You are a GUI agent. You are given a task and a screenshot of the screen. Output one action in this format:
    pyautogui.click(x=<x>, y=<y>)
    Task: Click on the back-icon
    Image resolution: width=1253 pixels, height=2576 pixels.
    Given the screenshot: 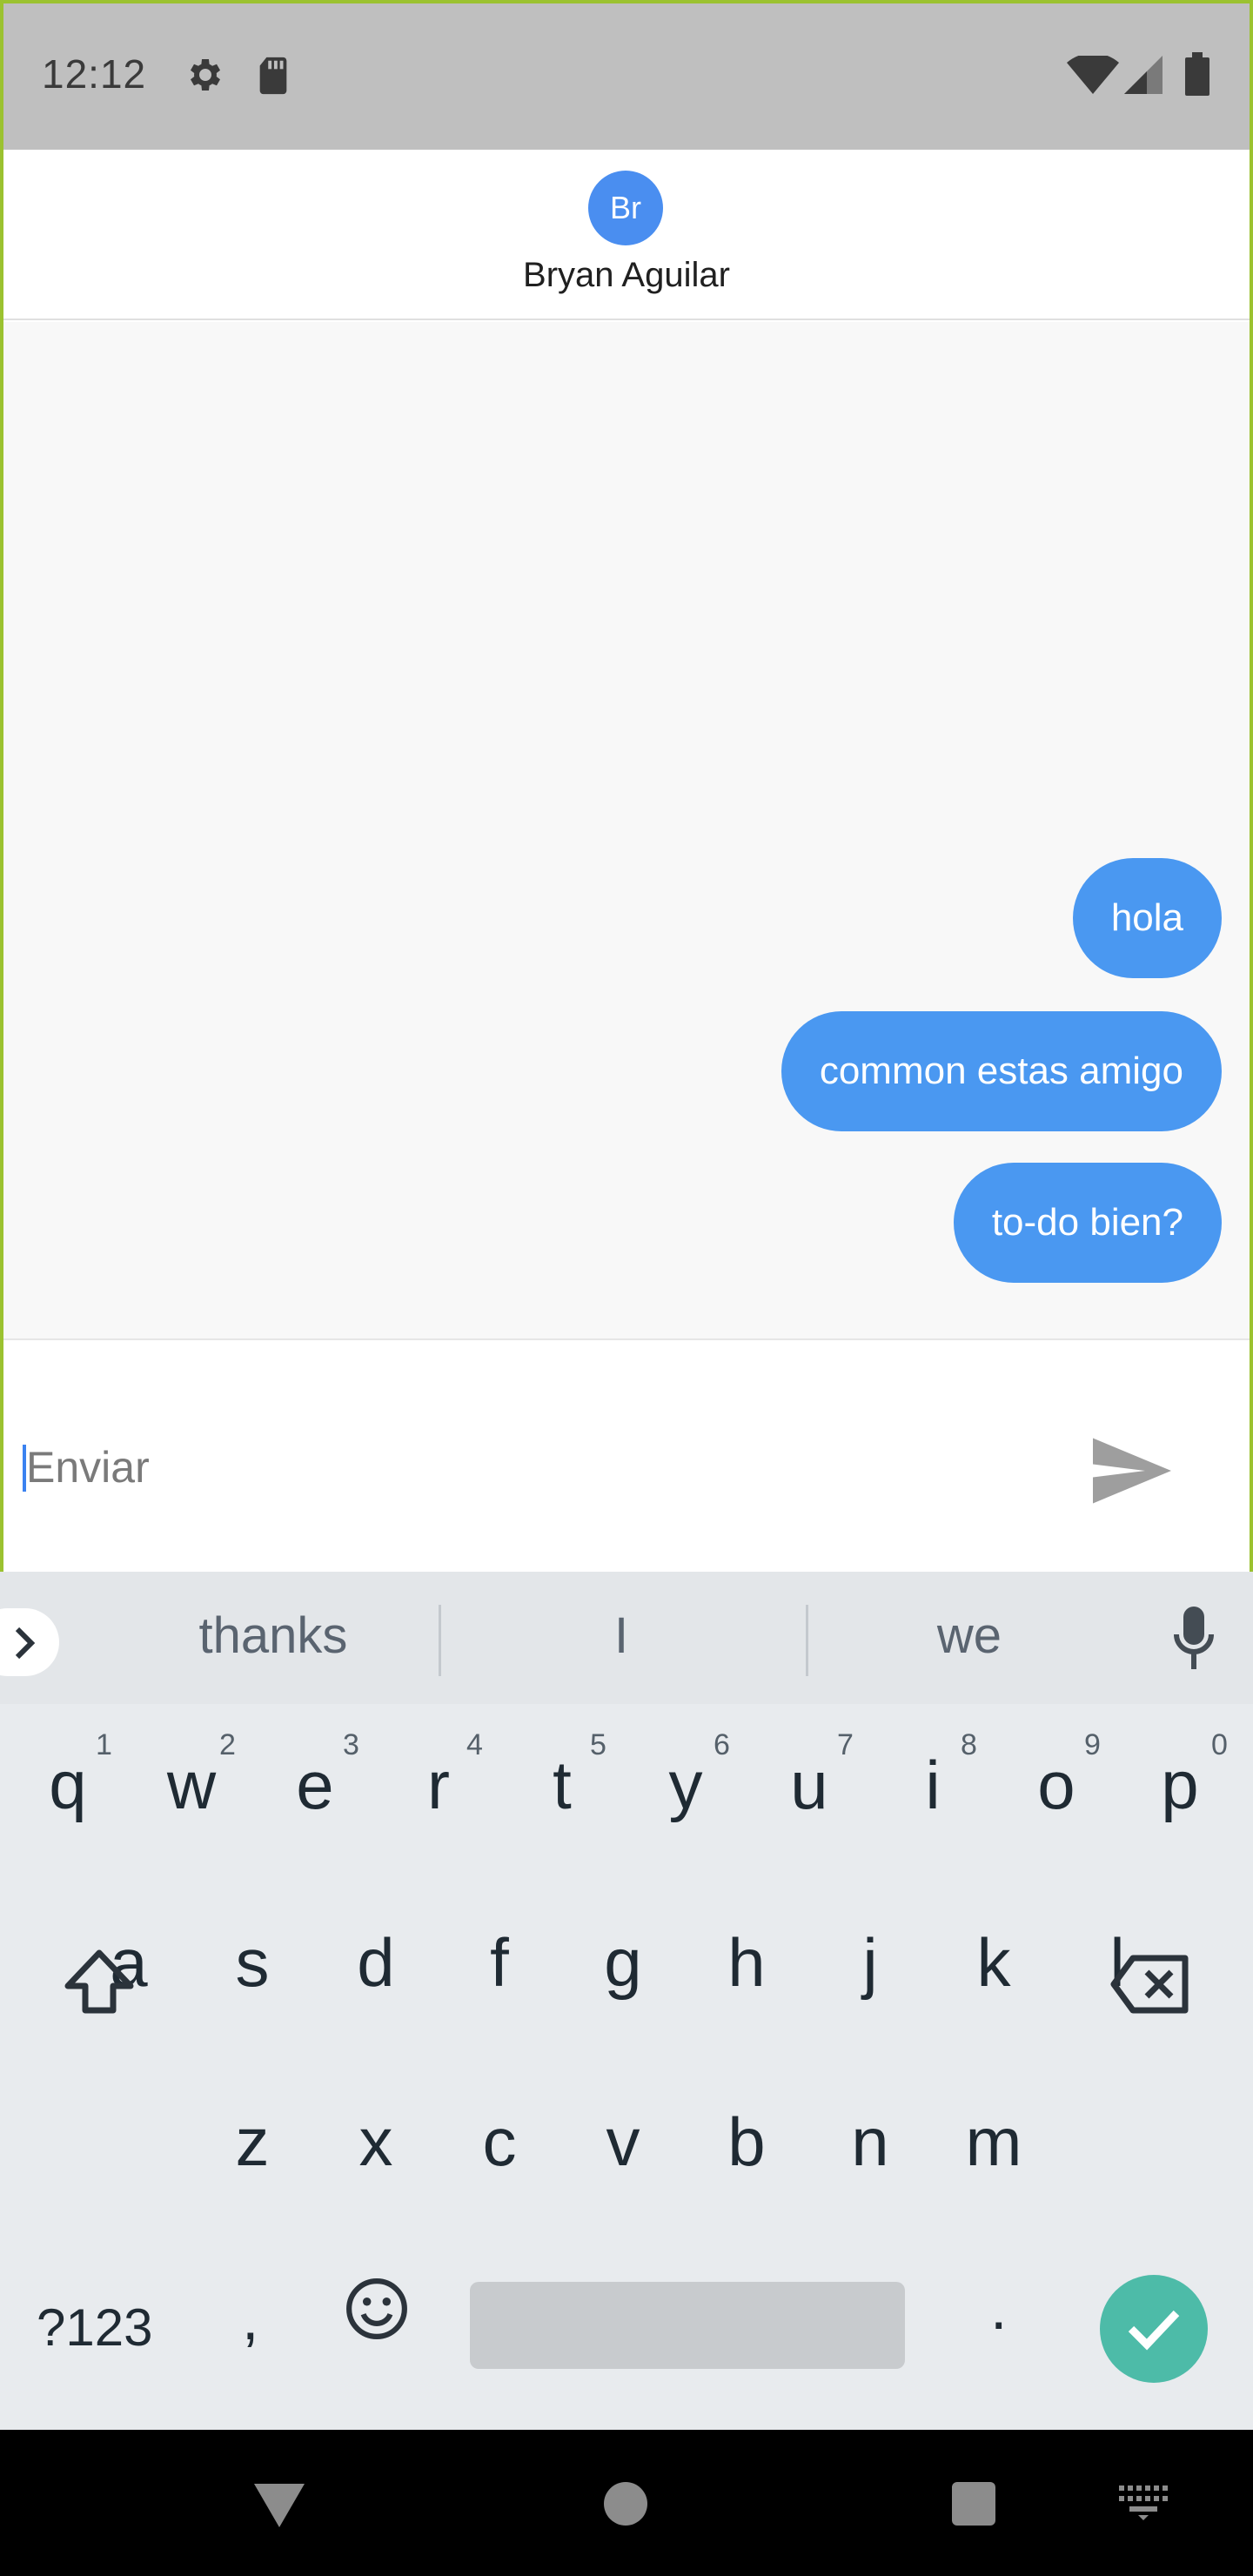 What is the action you would take?
    pyautogui.click(x=279, y=2505)
    